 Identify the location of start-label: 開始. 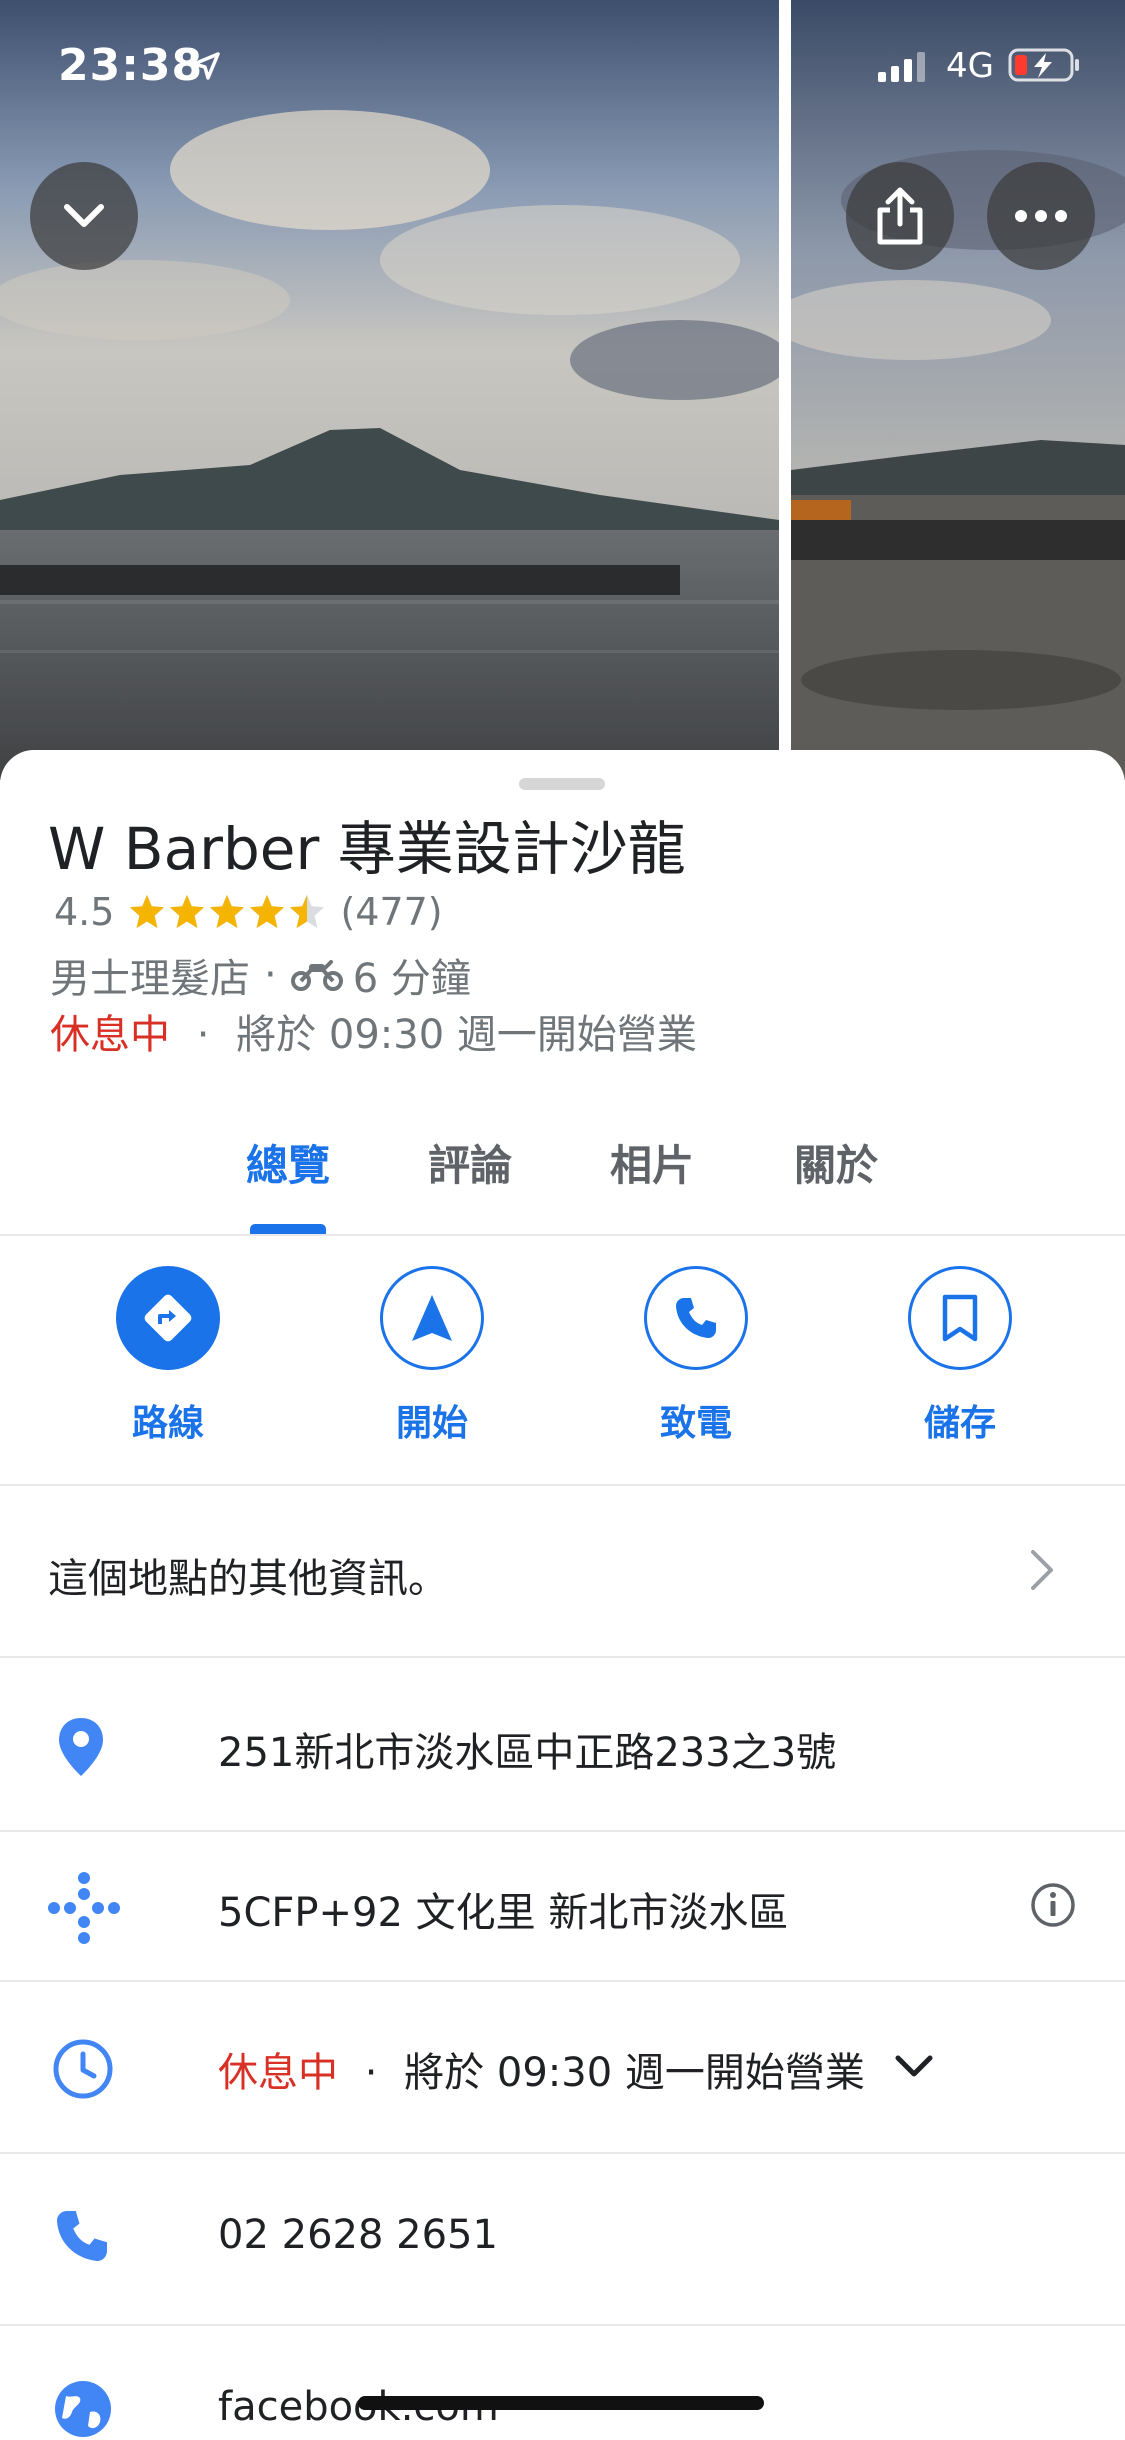
(431, 1423).